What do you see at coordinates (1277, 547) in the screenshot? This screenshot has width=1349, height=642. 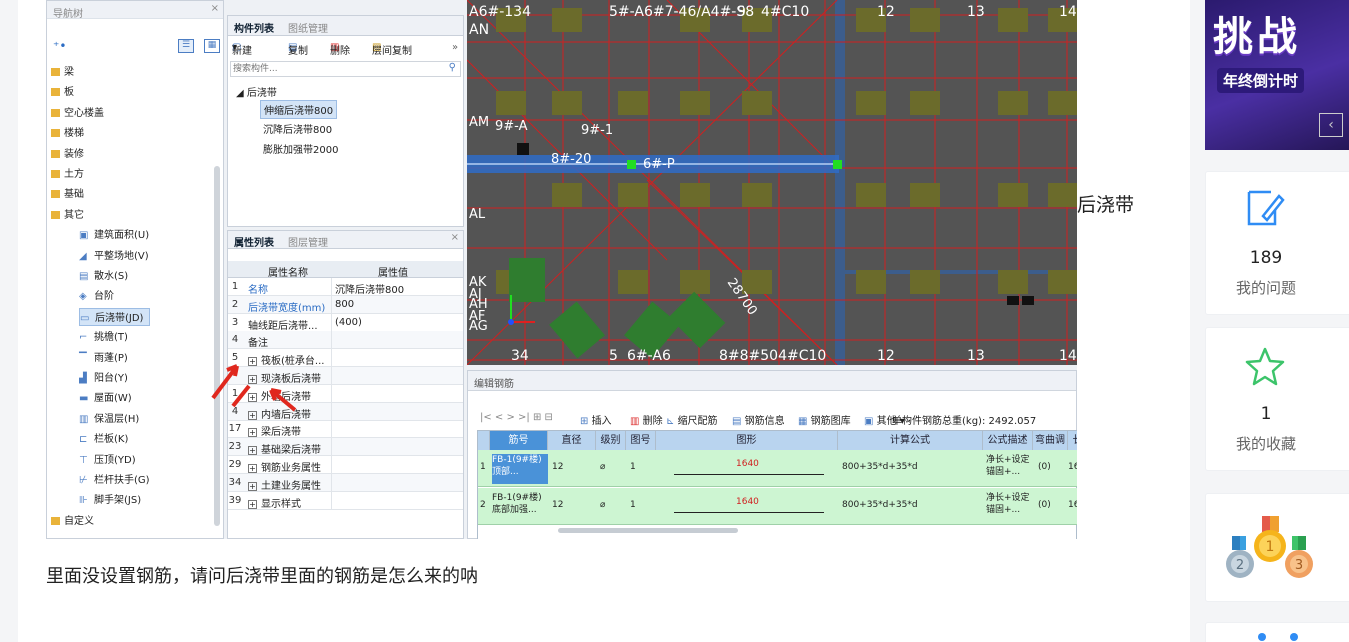 I see `medals-card: 2 1 3` at bounding box center [1277, 547].